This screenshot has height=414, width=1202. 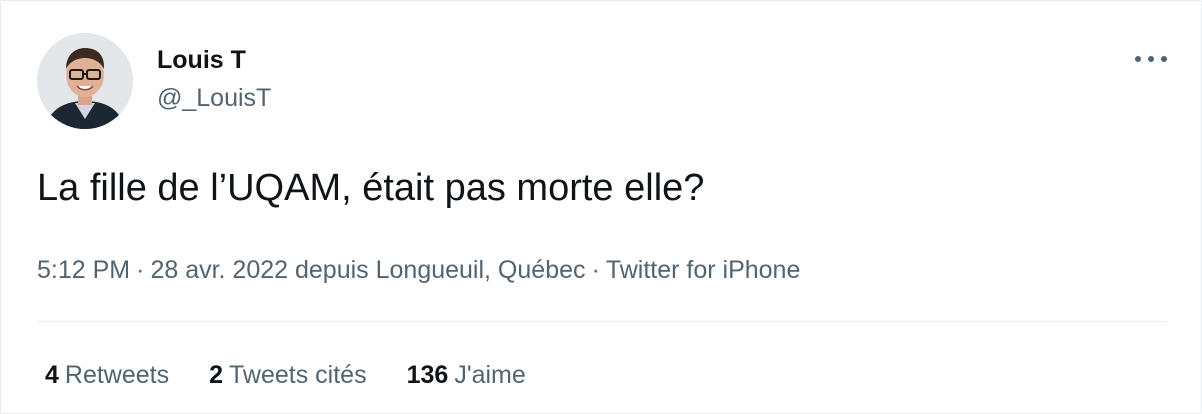 I want to click on quote-tweets-stat: 2 Tweets cités, so click(x=287, y=375).